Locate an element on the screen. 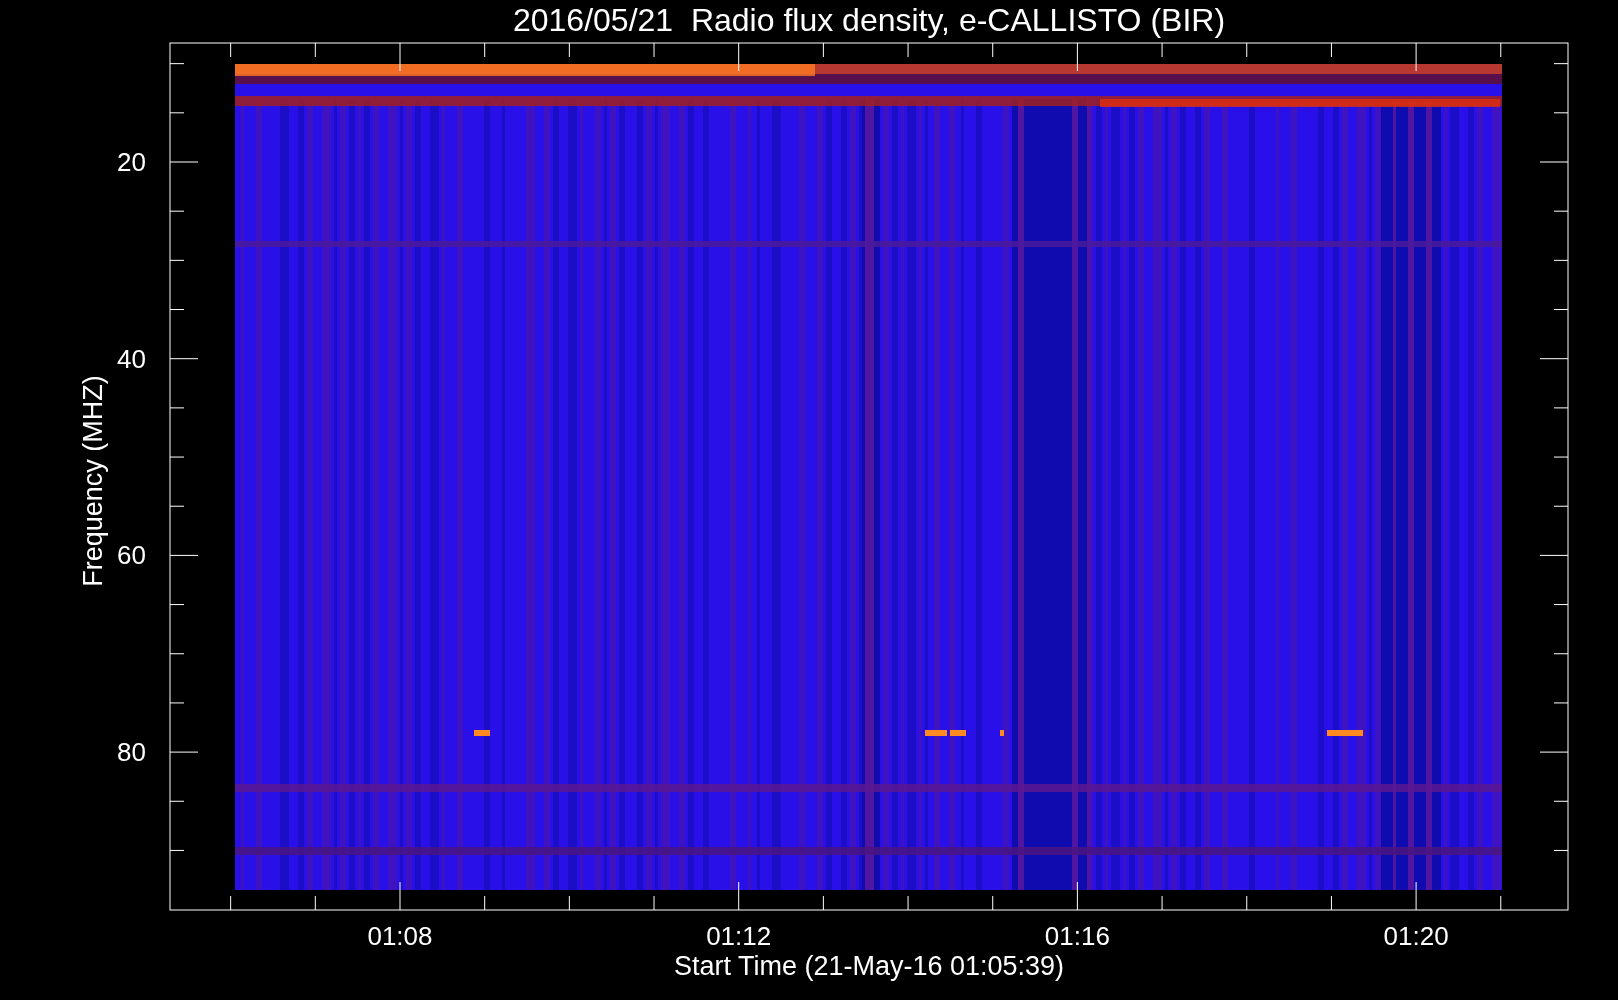 The height and width of the screenshot is (1000, 1618). y-tick-label: 40 is located at coordinates (131, 358).